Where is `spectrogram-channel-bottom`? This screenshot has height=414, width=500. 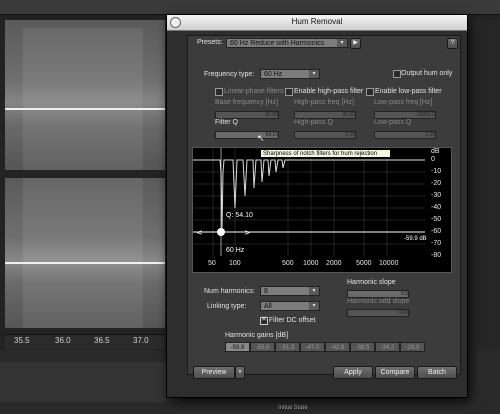 spectrogram-channel-bottom is located at coordinates (85, 253).